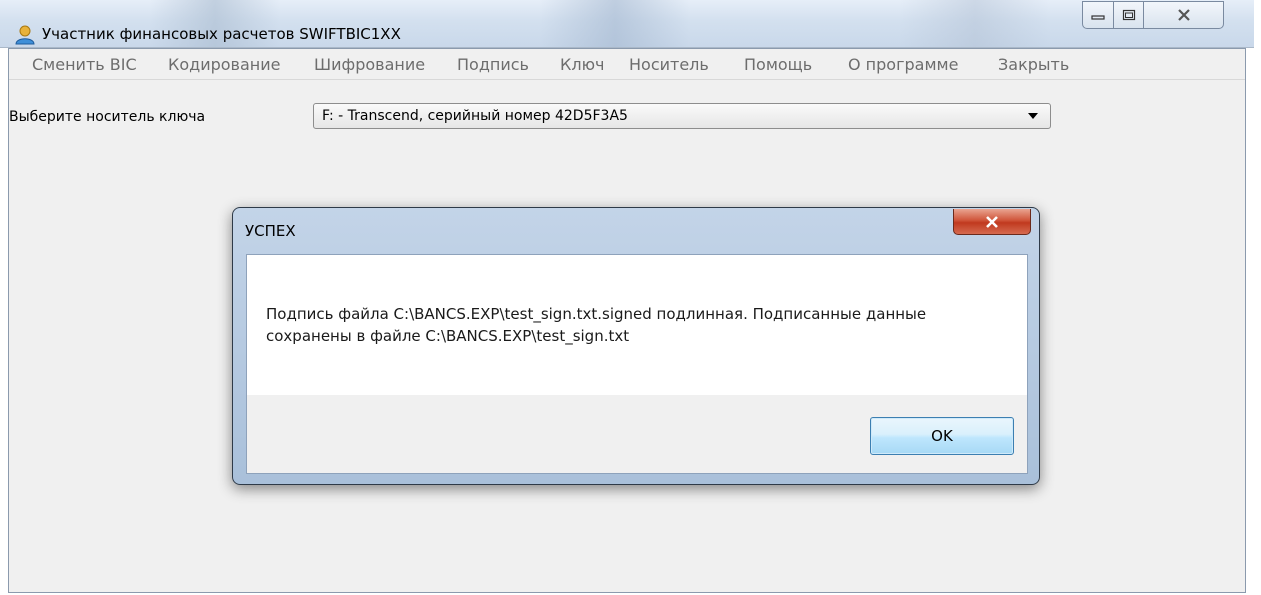 This screenshot has height=595, width=1261. Describe the element at coordinates (1033, 116) in the screenshot. I see `chevron-down-icon` at that location.